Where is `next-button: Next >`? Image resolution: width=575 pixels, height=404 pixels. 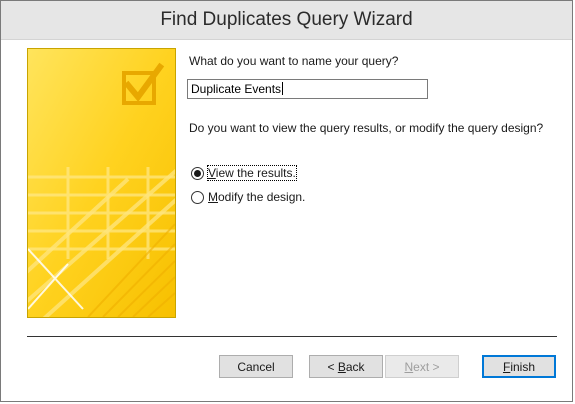
next-button: Next > is located at coordinates (422, 366).